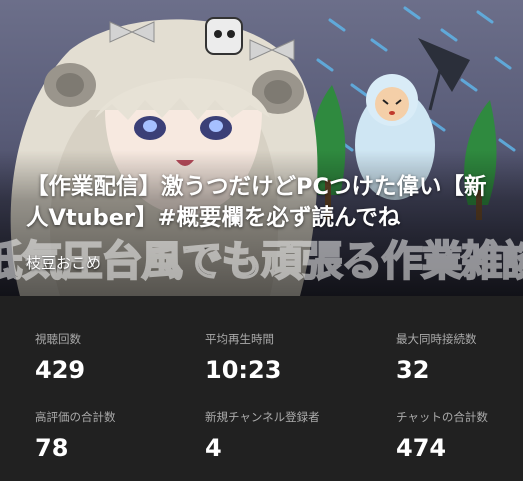 Image resolution: width=523 pixels, height=481 pixels. What do you see at coordinates (60, 370) in the screenshot?
I see `stat-value: 429` at bounding box center [60, 370].